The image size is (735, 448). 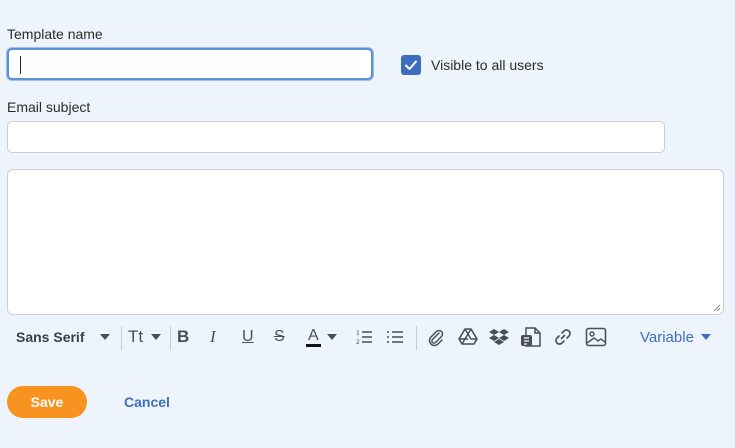 I want to click on text-color-button: A, so click(x=321, y=337).